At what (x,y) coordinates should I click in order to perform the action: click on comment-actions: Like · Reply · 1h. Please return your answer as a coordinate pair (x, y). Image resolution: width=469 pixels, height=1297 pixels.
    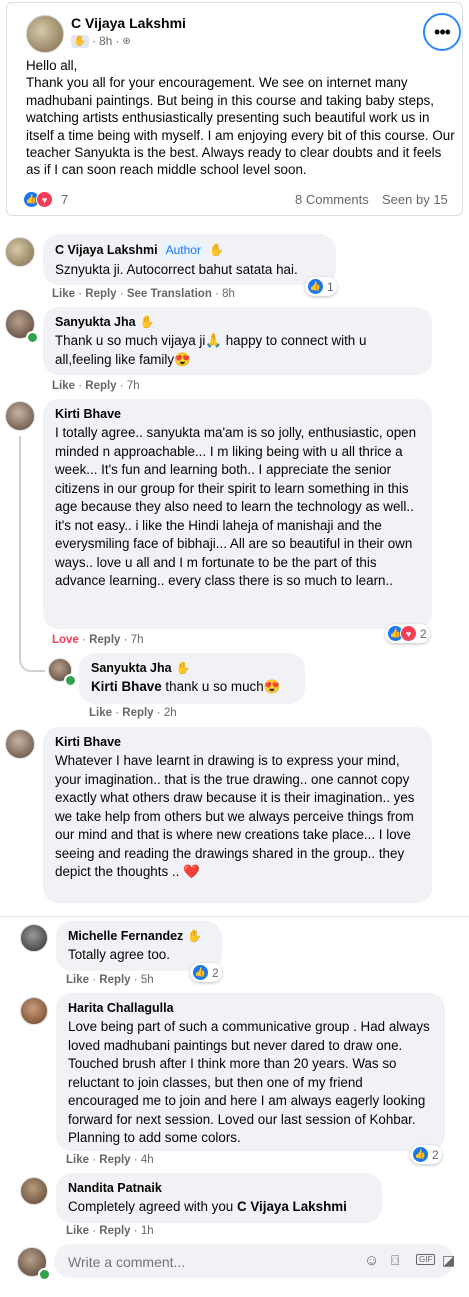
    Looking at the image, I should click on (110, 1231).